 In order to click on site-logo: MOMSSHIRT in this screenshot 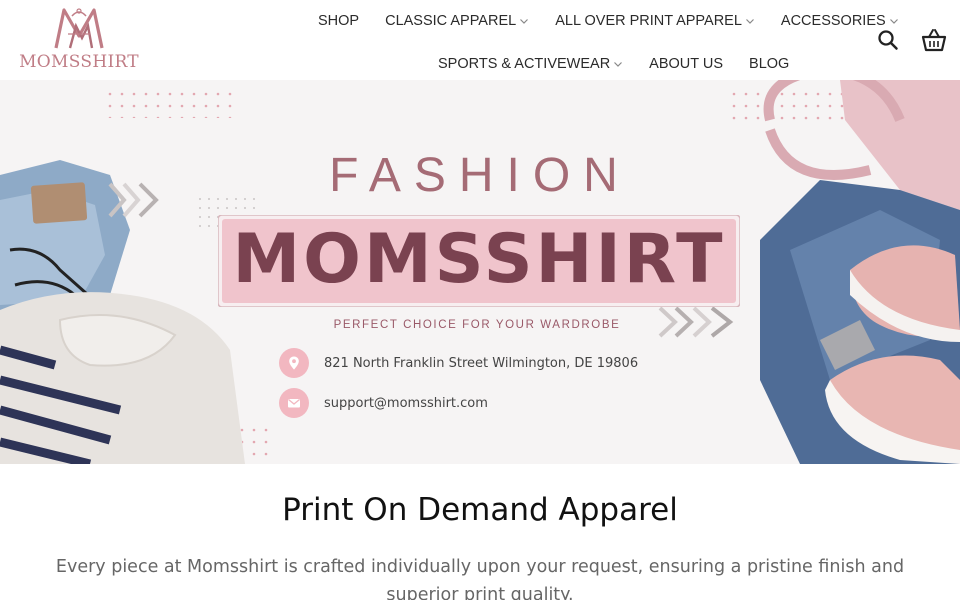, I will do `click(79, 40)`.